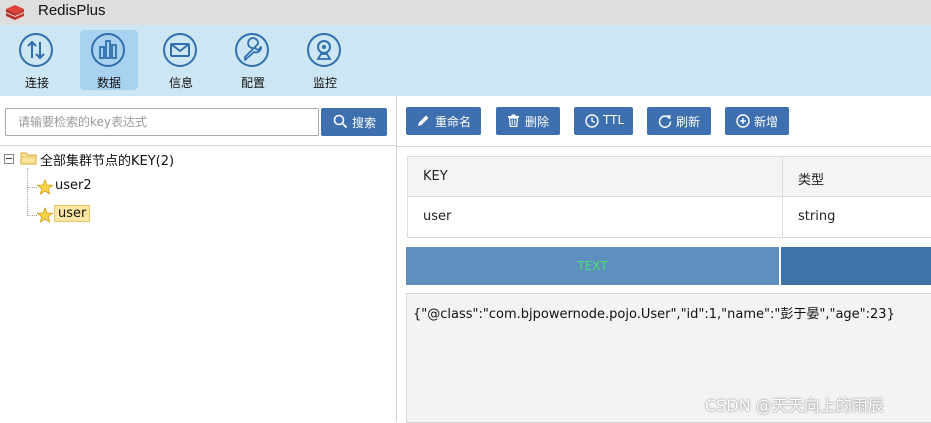 The height and width of the screenshot is (423, 931). I want to click on cell-value: string, so click(817, 216).